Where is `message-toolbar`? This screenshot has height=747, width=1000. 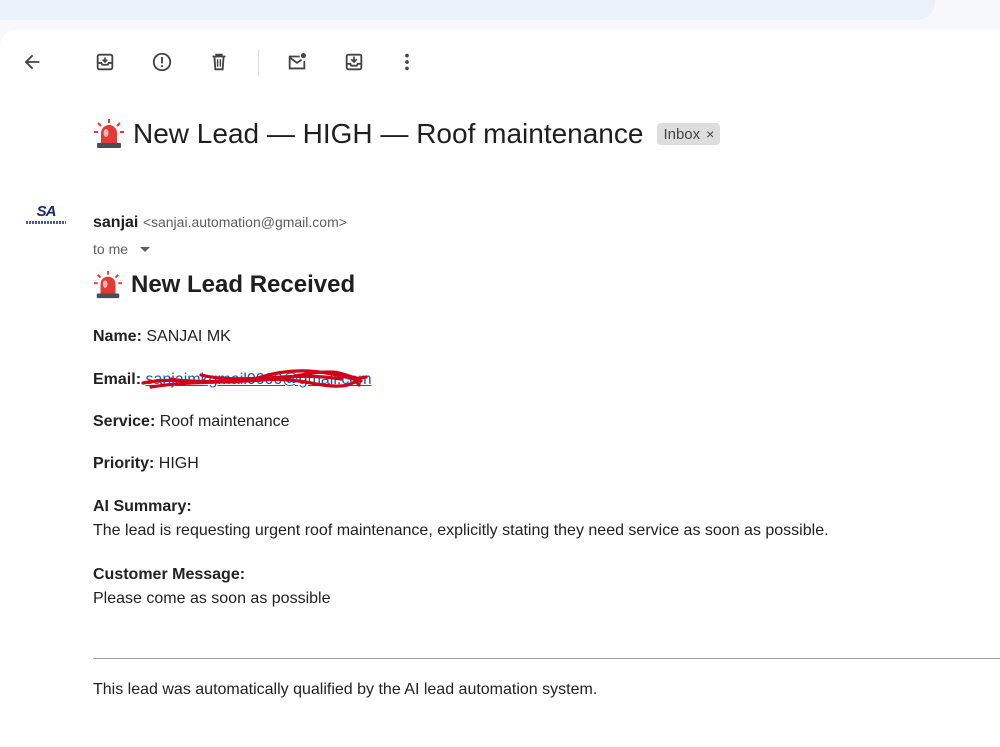 message-toolbar is located at coordinates (500, 62).